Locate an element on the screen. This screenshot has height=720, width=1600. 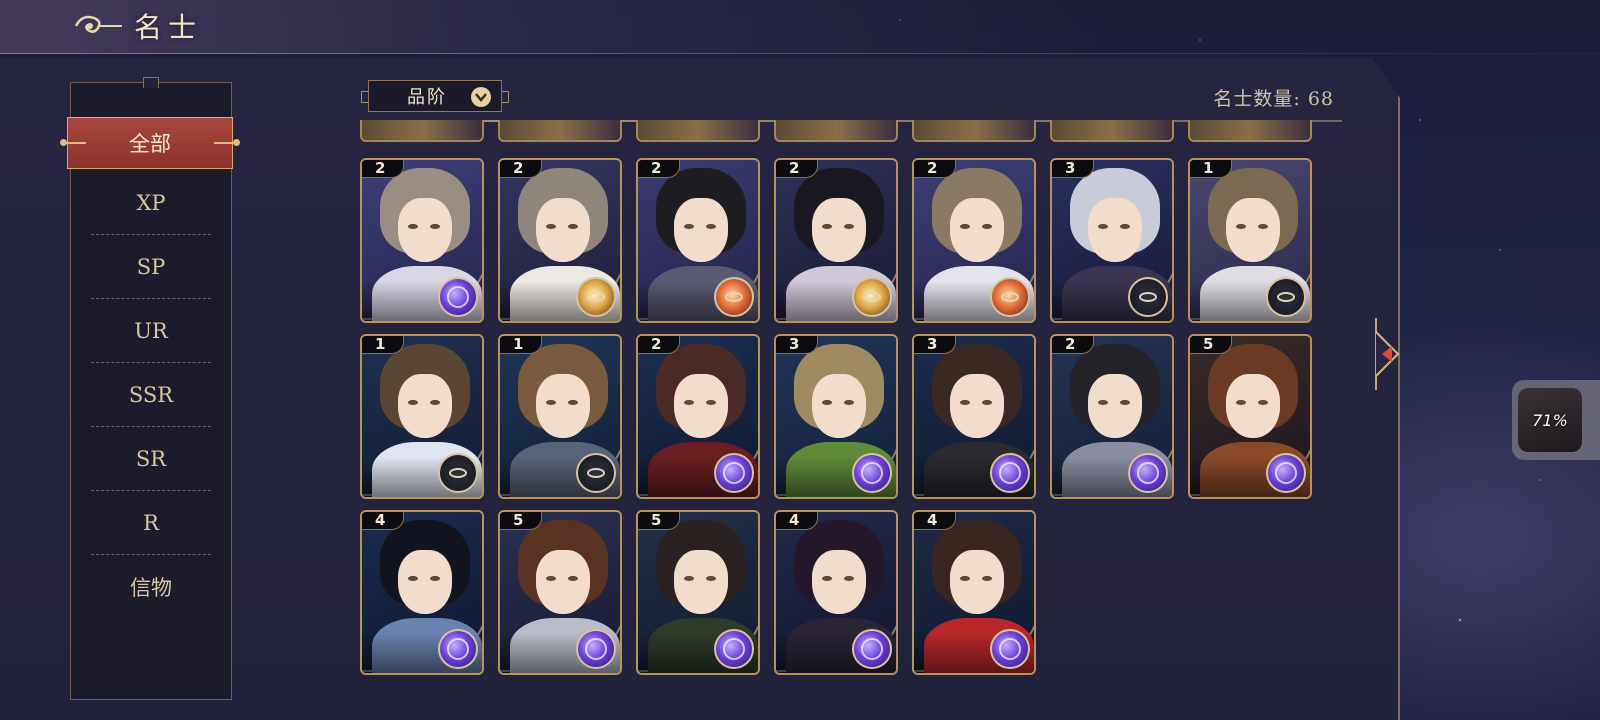
sidebar-item-r: R is located at coordinates (151, 523).